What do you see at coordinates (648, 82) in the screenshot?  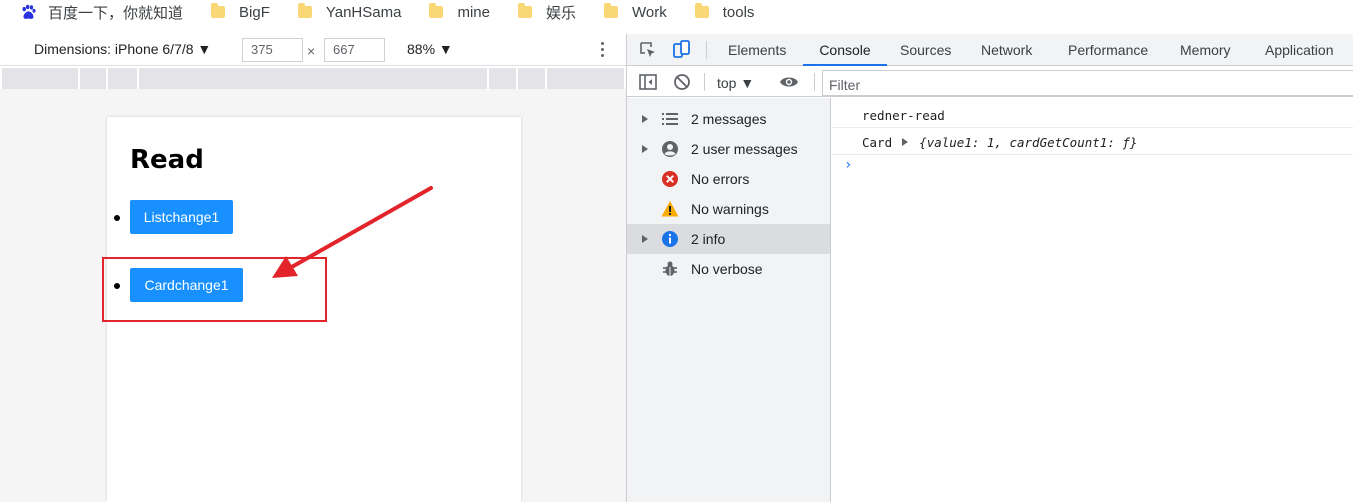 I see `sidebar-toggle-icon` at bounding box center [648, 82].